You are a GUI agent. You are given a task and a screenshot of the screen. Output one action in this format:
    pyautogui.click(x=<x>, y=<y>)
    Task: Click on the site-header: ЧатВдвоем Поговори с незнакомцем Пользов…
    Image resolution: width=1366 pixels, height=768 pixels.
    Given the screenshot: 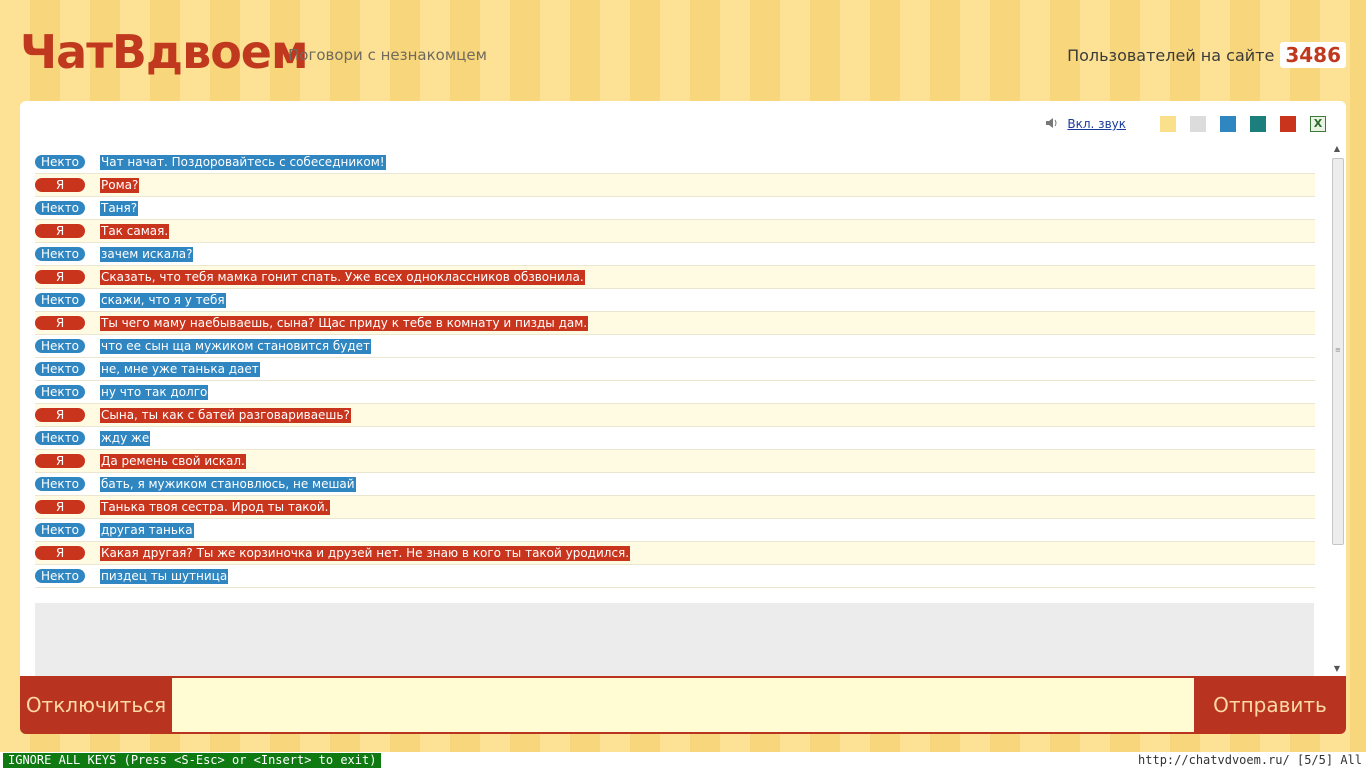 What is the action you would take?
    pyautogui.click(x=683, y=50)
    